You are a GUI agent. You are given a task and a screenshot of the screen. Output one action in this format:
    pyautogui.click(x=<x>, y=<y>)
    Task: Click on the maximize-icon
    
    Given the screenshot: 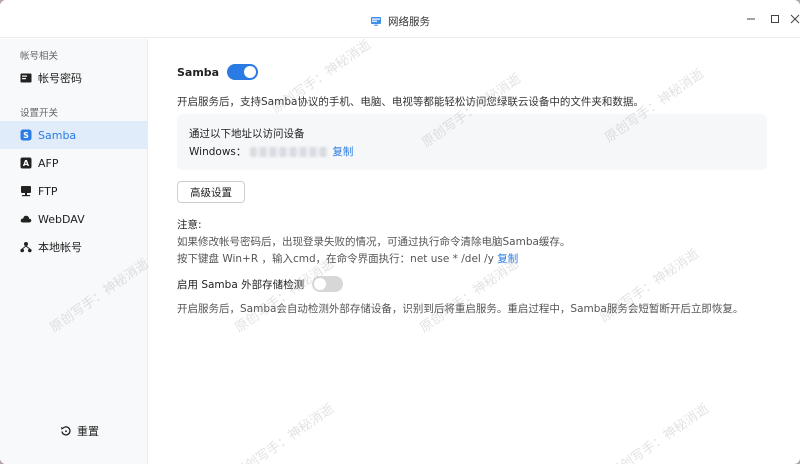 What is the action you would take?
    pyautogui.click(x=775, y=19)
    